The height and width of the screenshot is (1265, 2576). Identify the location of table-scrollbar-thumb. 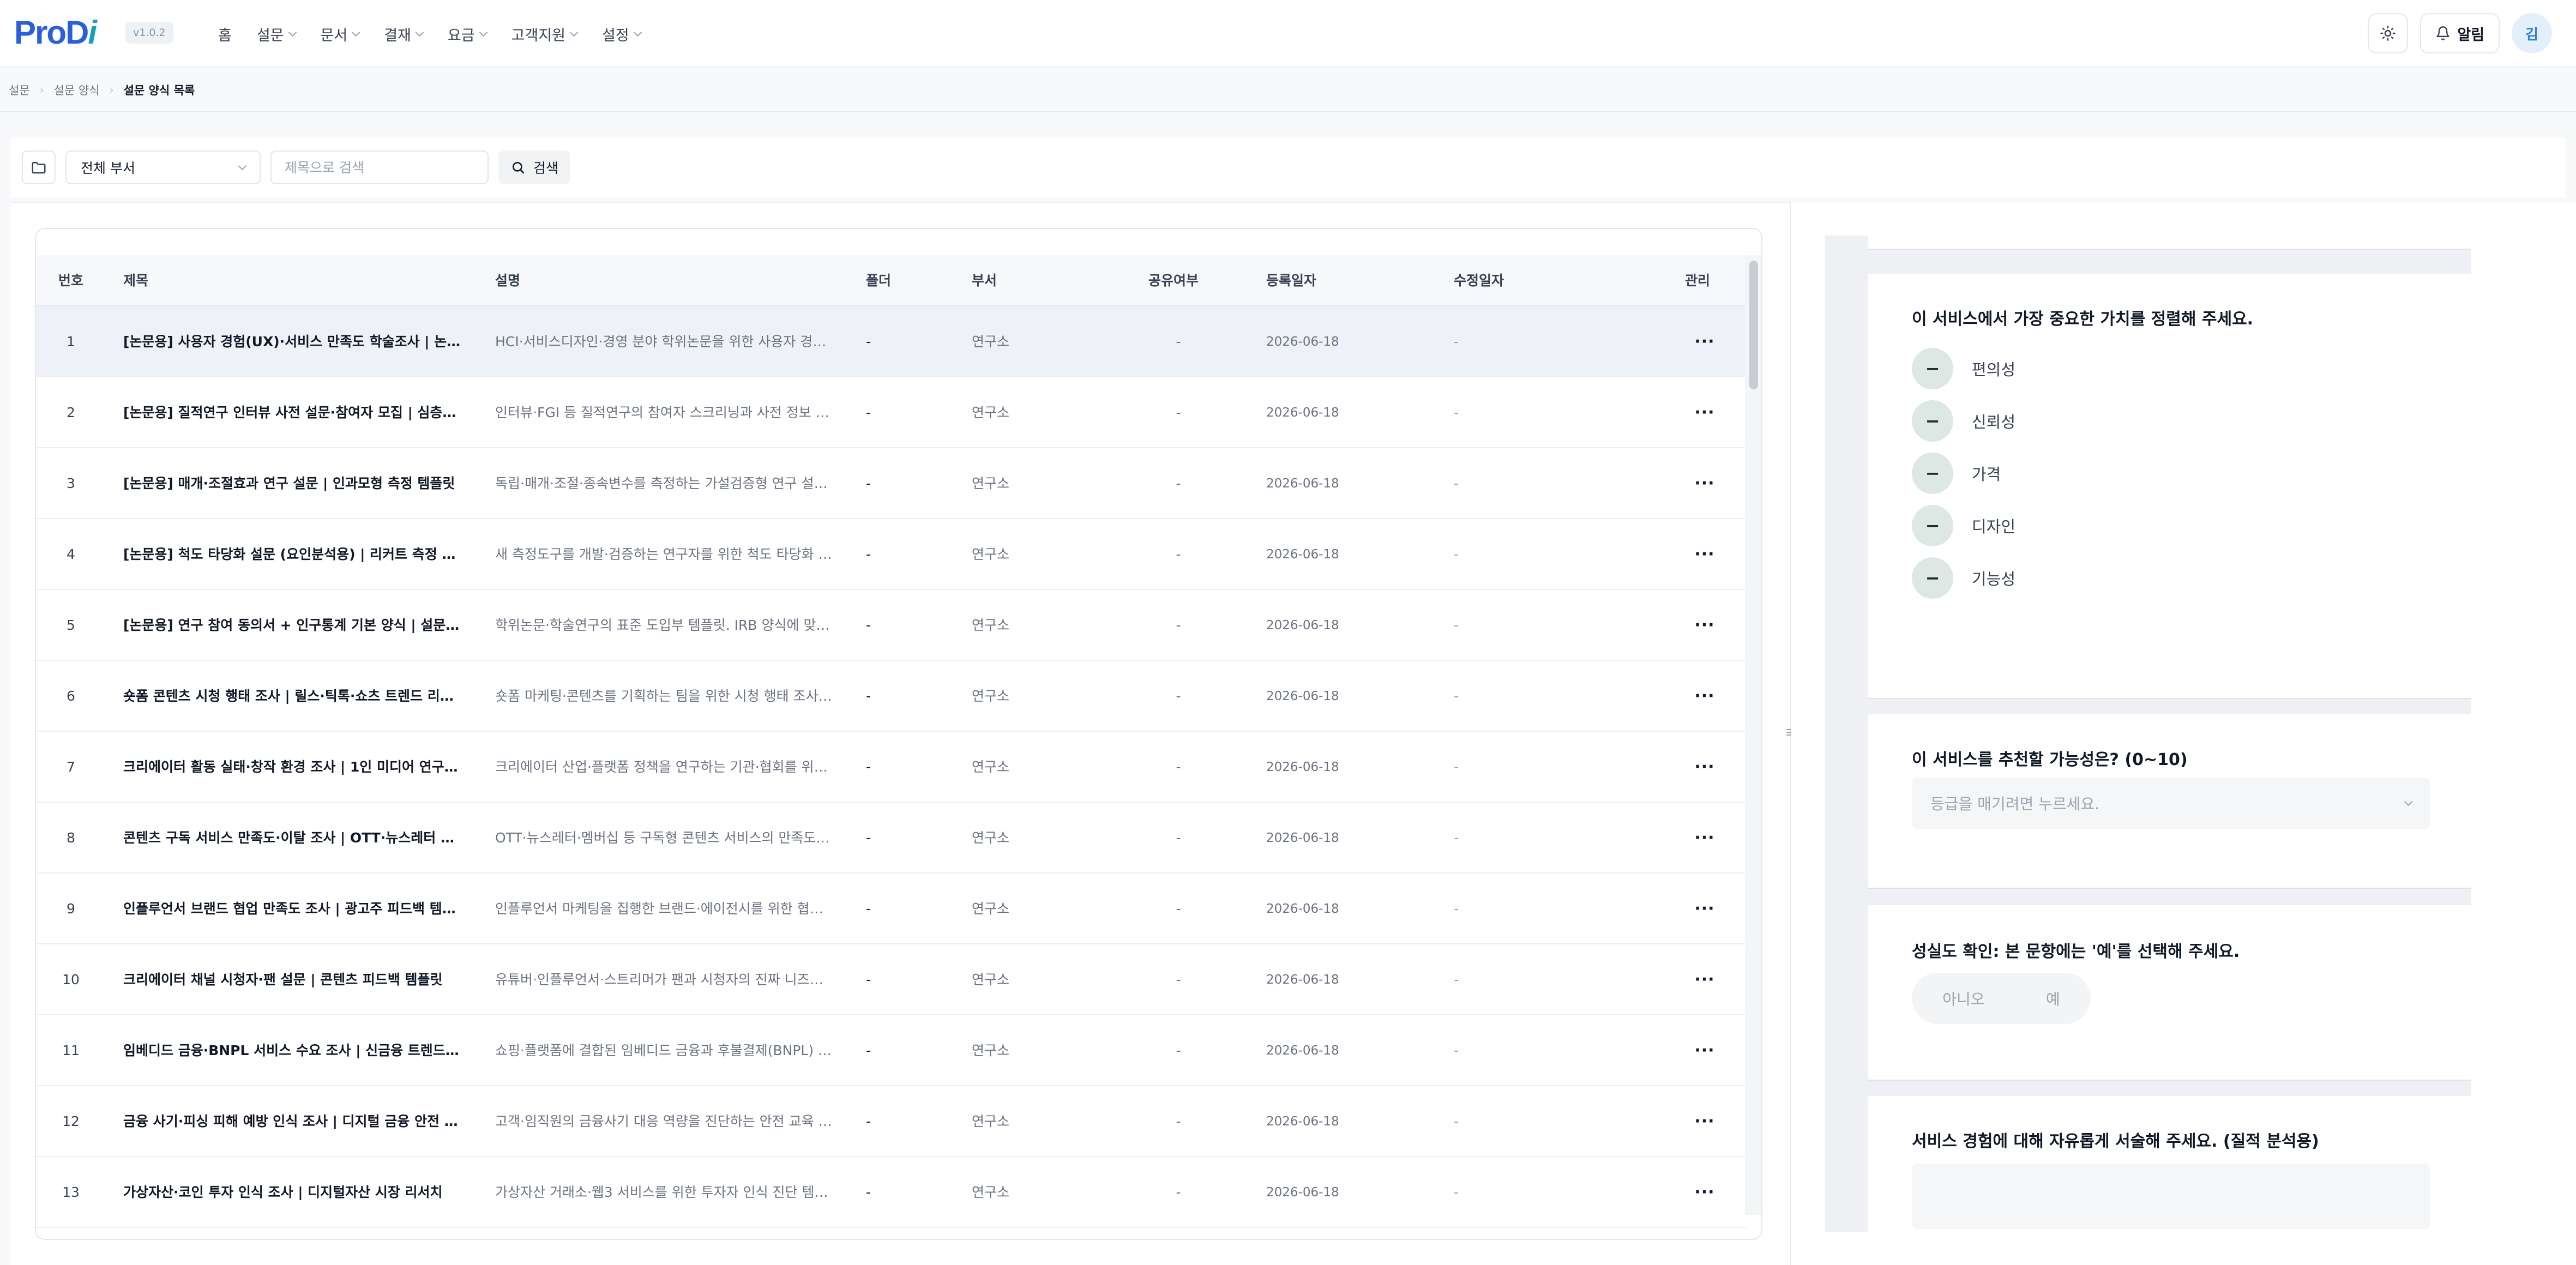
(1753, 325).